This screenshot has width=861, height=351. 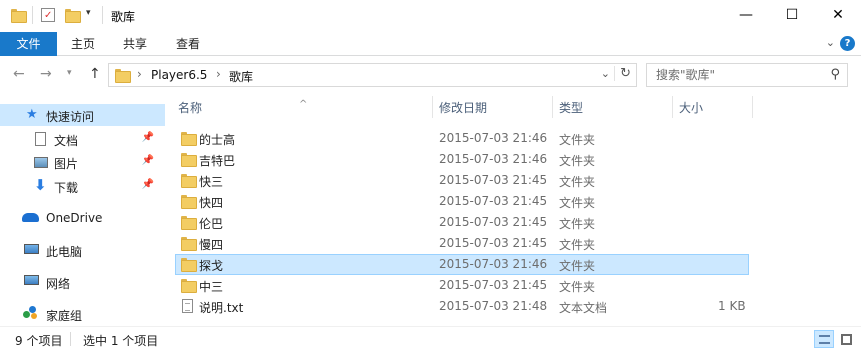 I want to click on details-view-button, so click(x=824, y=339).